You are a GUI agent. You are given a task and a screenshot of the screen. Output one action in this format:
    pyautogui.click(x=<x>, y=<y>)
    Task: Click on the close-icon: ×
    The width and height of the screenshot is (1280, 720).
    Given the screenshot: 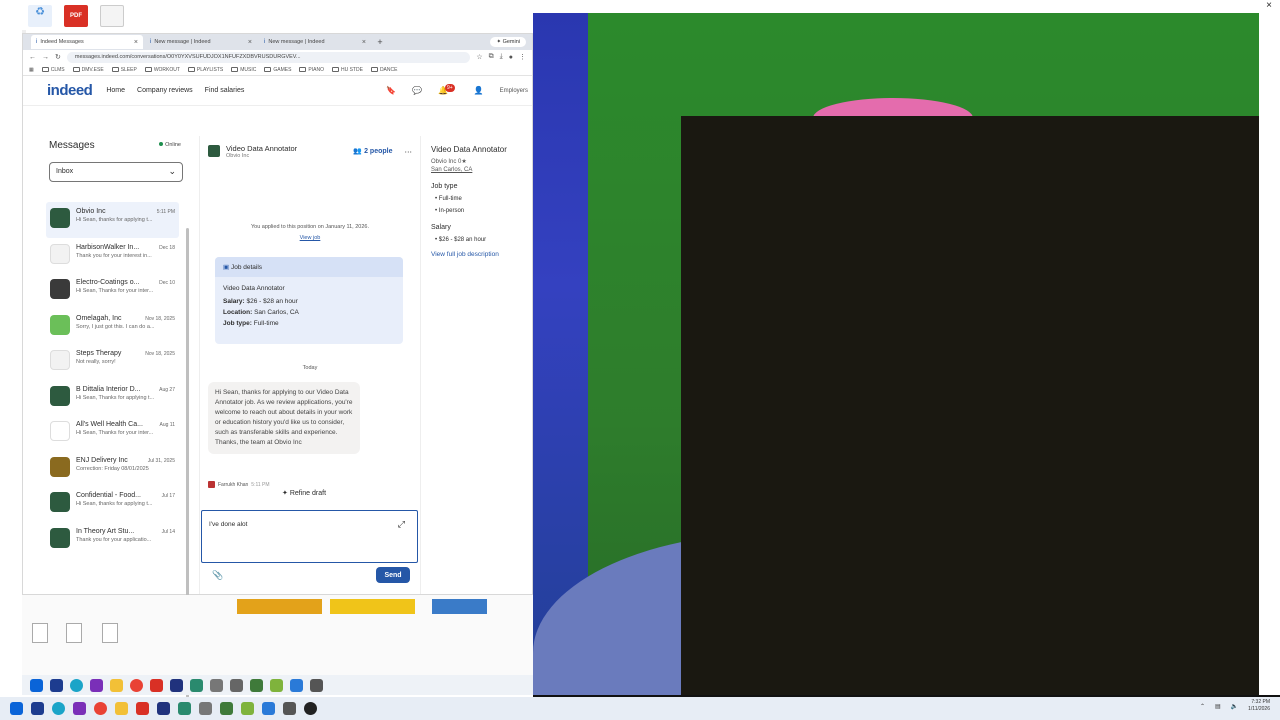 What is the action you would take?
    pyautogui.click(x=1269, y=5)
    